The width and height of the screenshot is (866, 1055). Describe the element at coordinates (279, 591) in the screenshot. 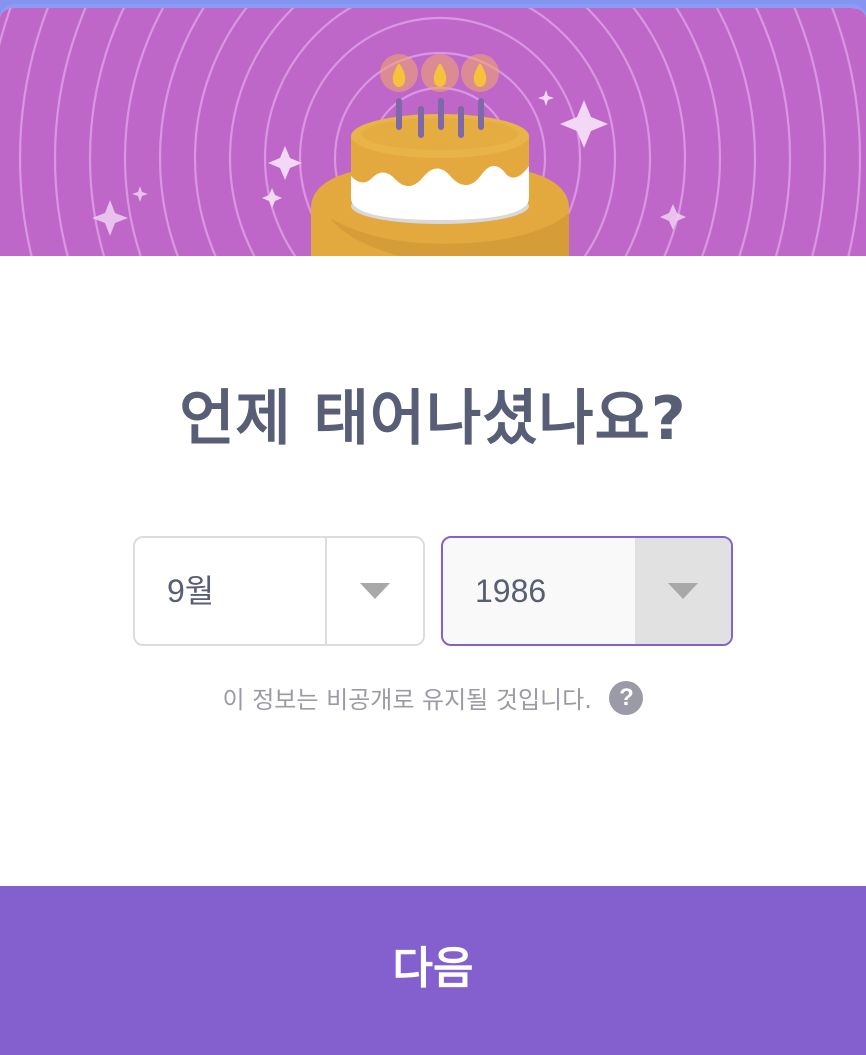

I see `month-select: 9월` at that location.